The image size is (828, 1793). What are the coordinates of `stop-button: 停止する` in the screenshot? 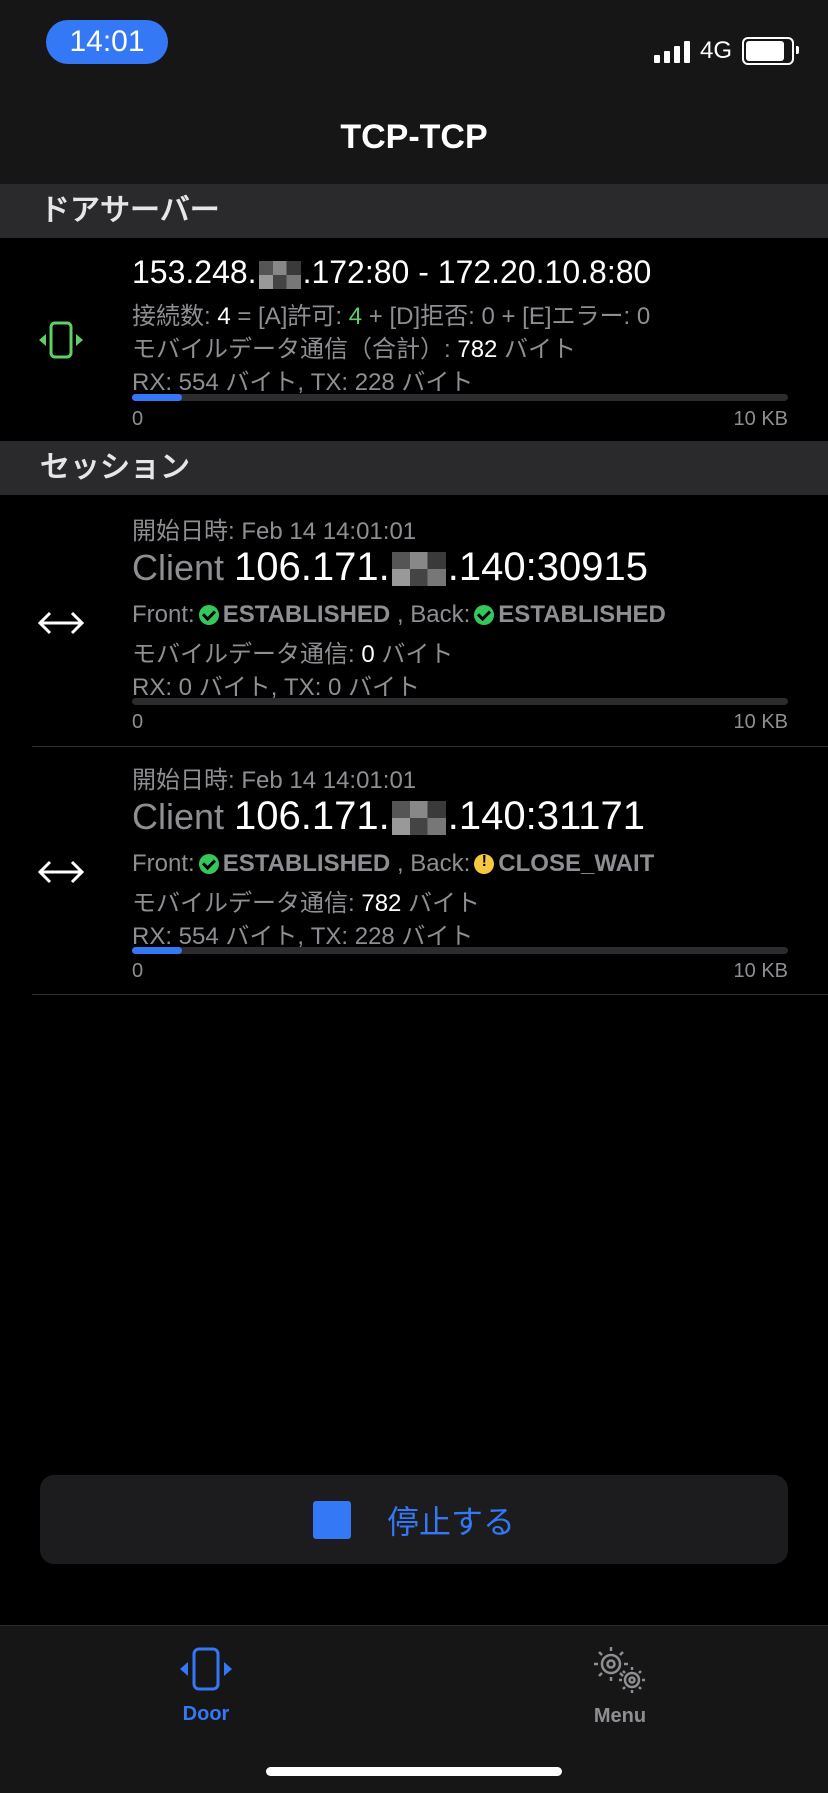 It's located at (414, 1519).